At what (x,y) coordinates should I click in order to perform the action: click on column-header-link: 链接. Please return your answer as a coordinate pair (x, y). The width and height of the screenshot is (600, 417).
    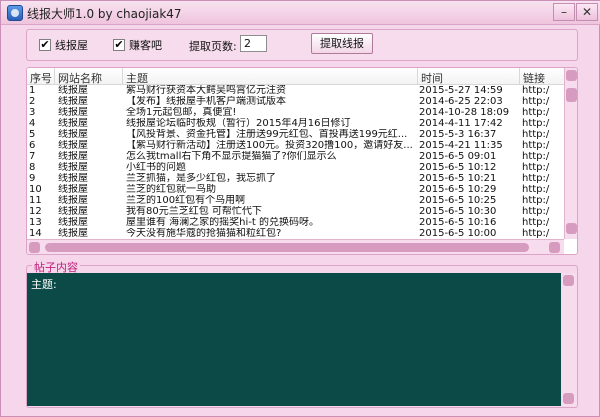
    Looking at the image, I should click on (534, 78).